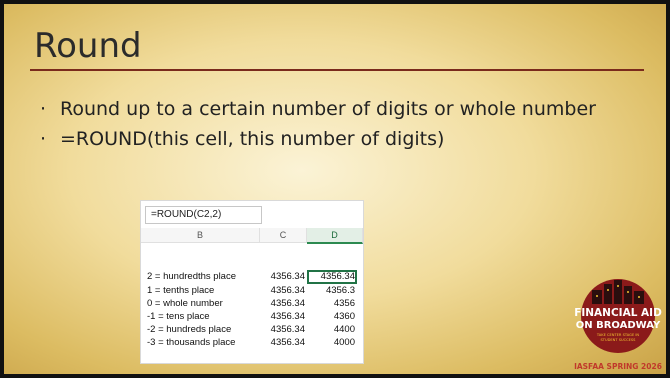 This screenshot has height=378, width=670. I want to click on cell-description: 0 = whole number, so click(185, 303).